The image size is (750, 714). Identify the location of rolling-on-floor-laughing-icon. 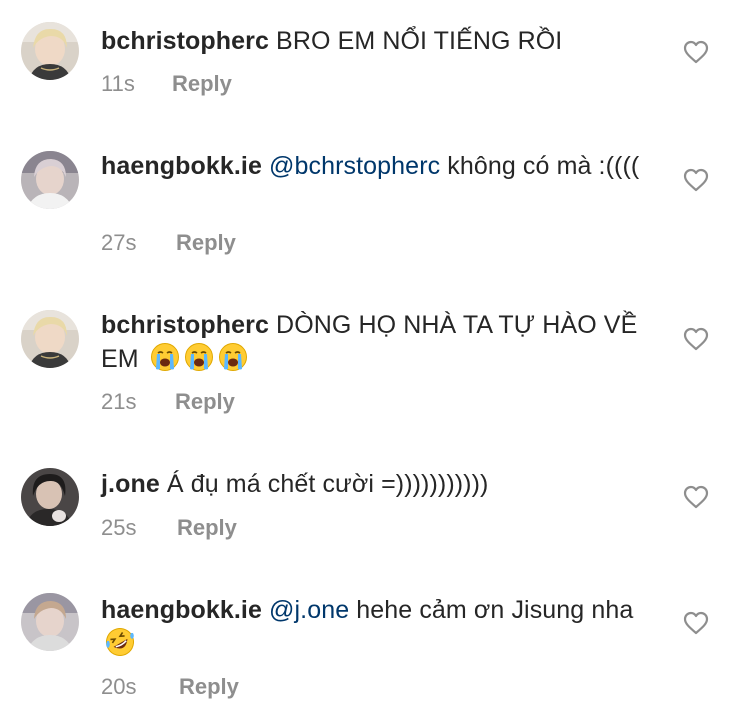
(120, 642).